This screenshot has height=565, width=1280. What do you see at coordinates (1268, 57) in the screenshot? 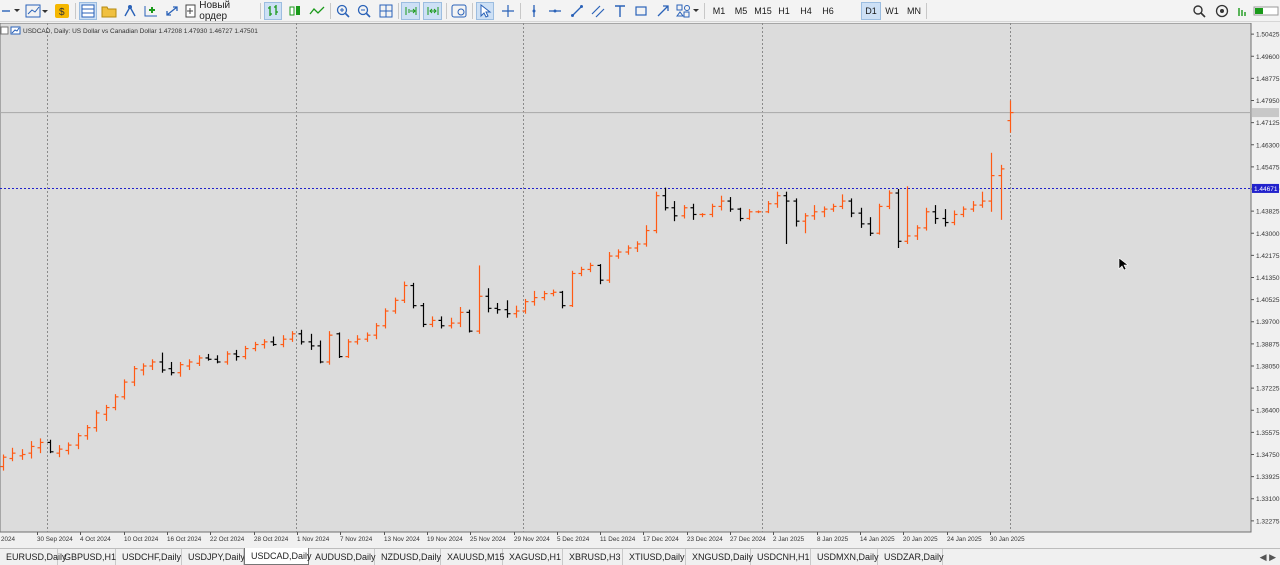
I see `price-axis-label: 1.49600` at bounding box center [1268, 57].